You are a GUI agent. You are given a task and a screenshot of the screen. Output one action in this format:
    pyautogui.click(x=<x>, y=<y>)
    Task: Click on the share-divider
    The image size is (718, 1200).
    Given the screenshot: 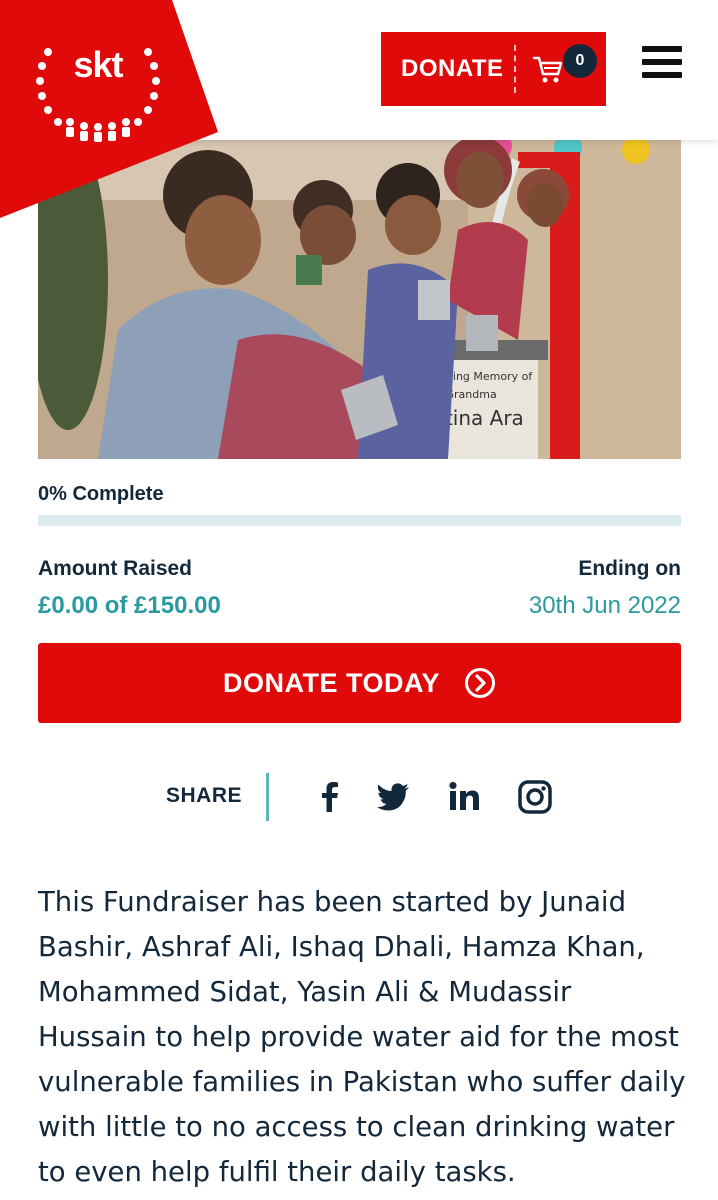 What is the action you would take?
    pyautogui.click(x=267, y=797)
    